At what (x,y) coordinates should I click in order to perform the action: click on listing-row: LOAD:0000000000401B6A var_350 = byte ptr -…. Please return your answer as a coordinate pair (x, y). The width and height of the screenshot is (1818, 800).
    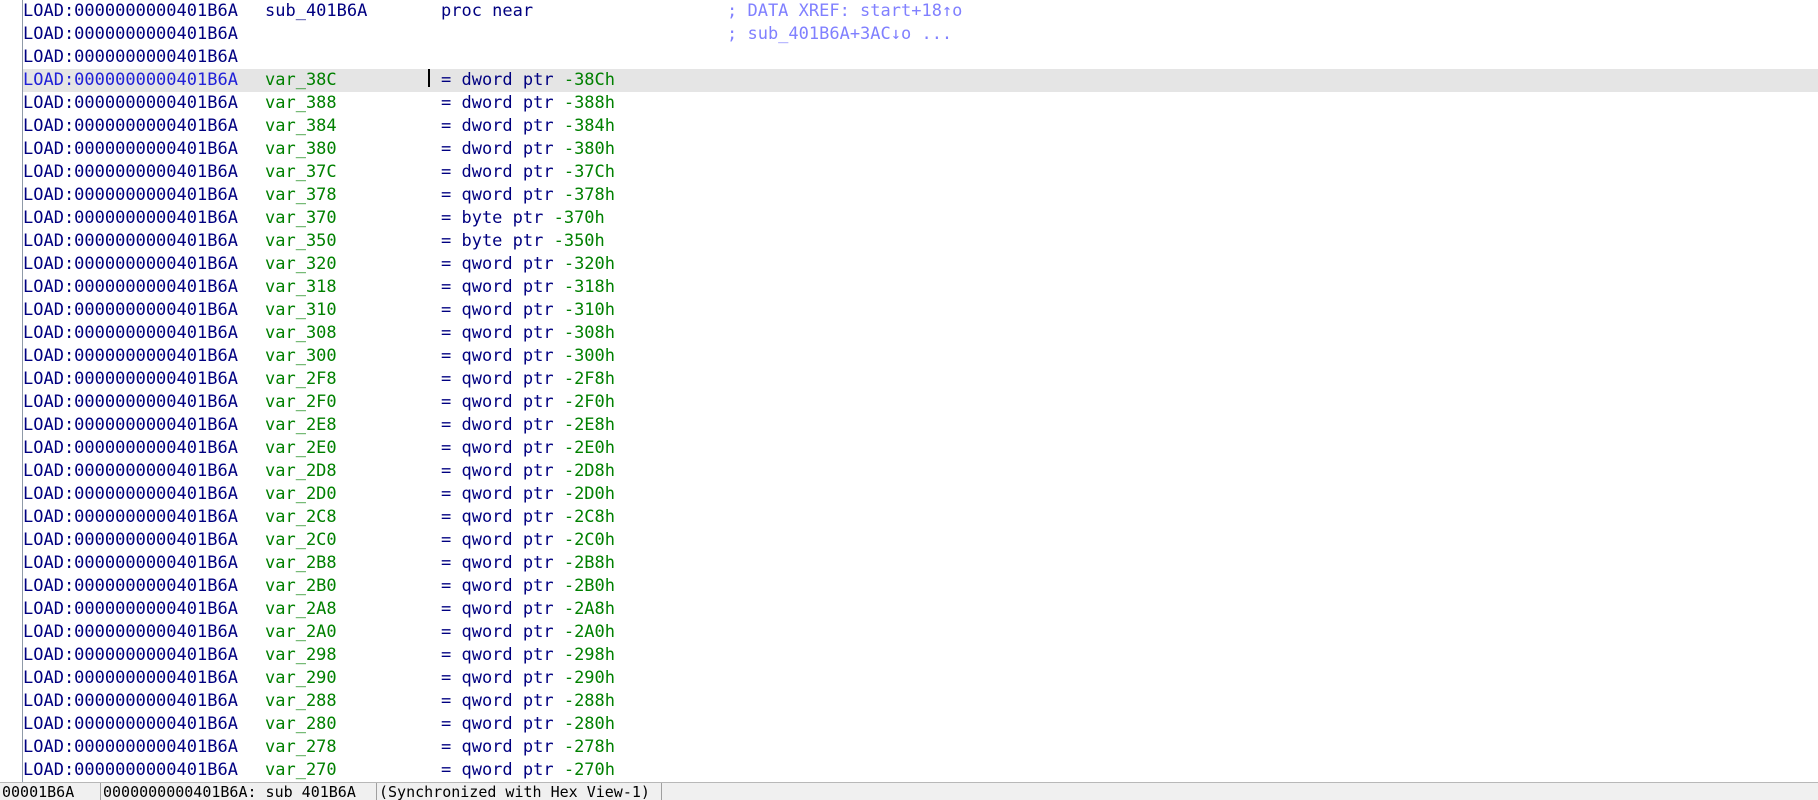
    Looking at the image, I should click on (920, 241).